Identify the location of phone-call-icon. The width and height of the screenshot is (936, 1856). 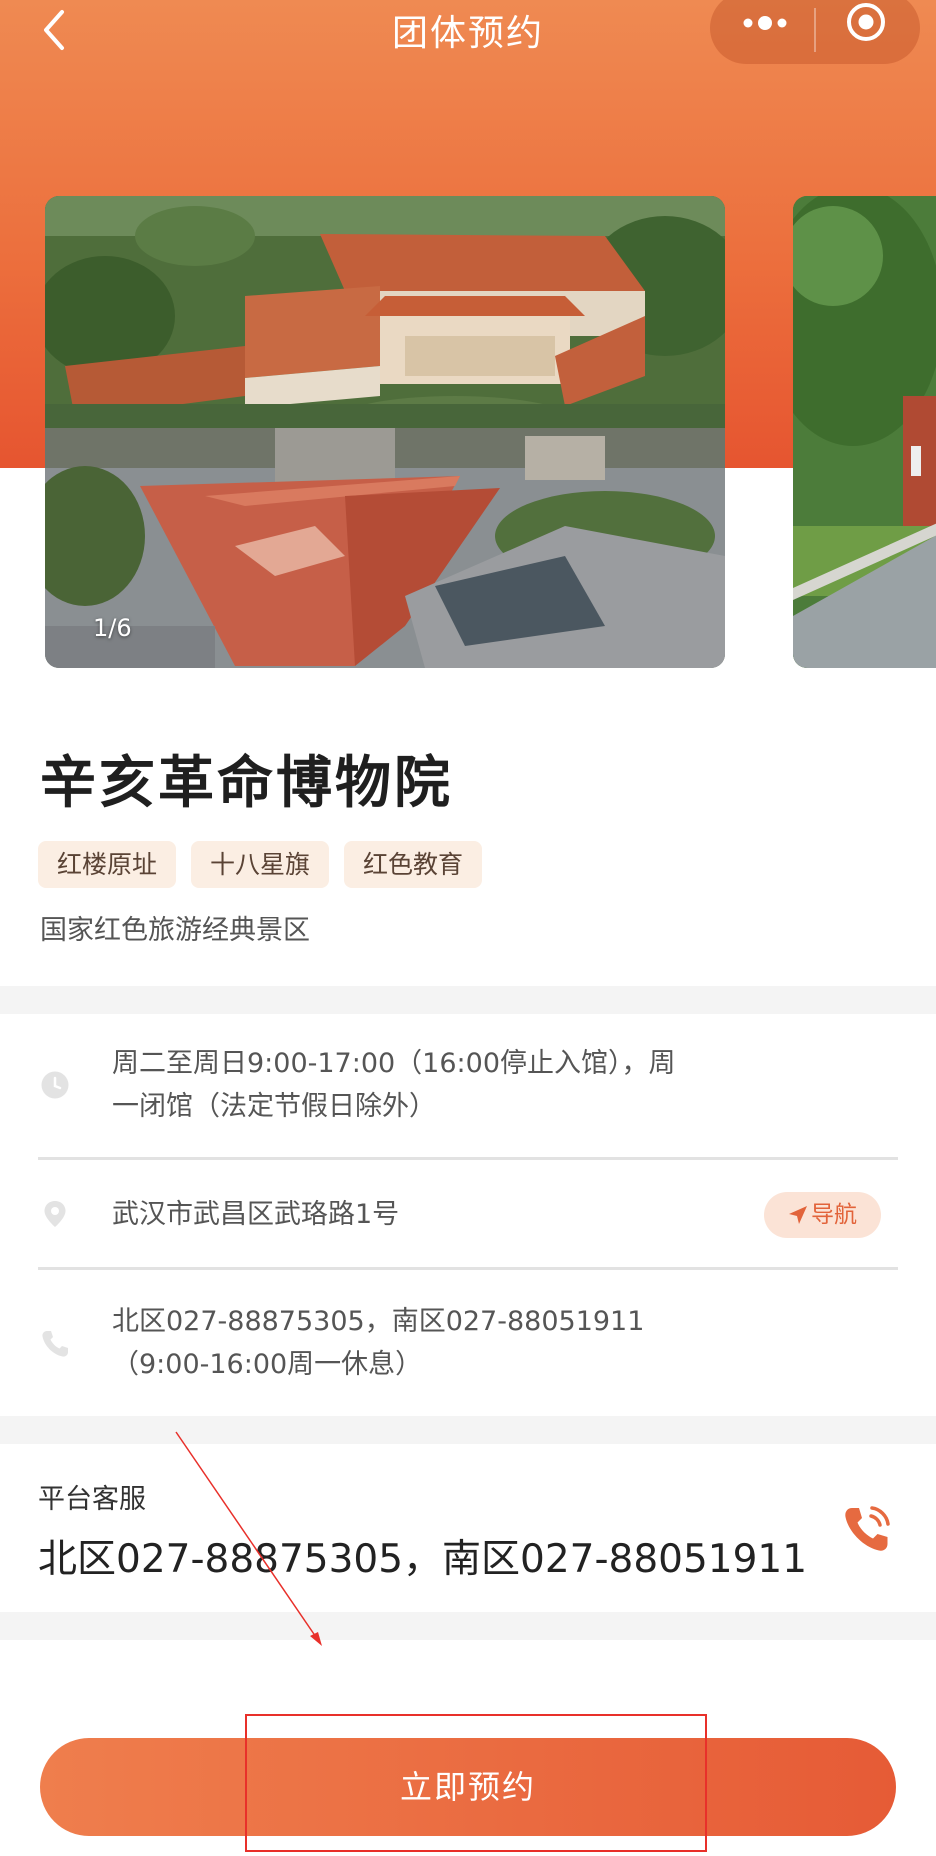
(867, 1528).